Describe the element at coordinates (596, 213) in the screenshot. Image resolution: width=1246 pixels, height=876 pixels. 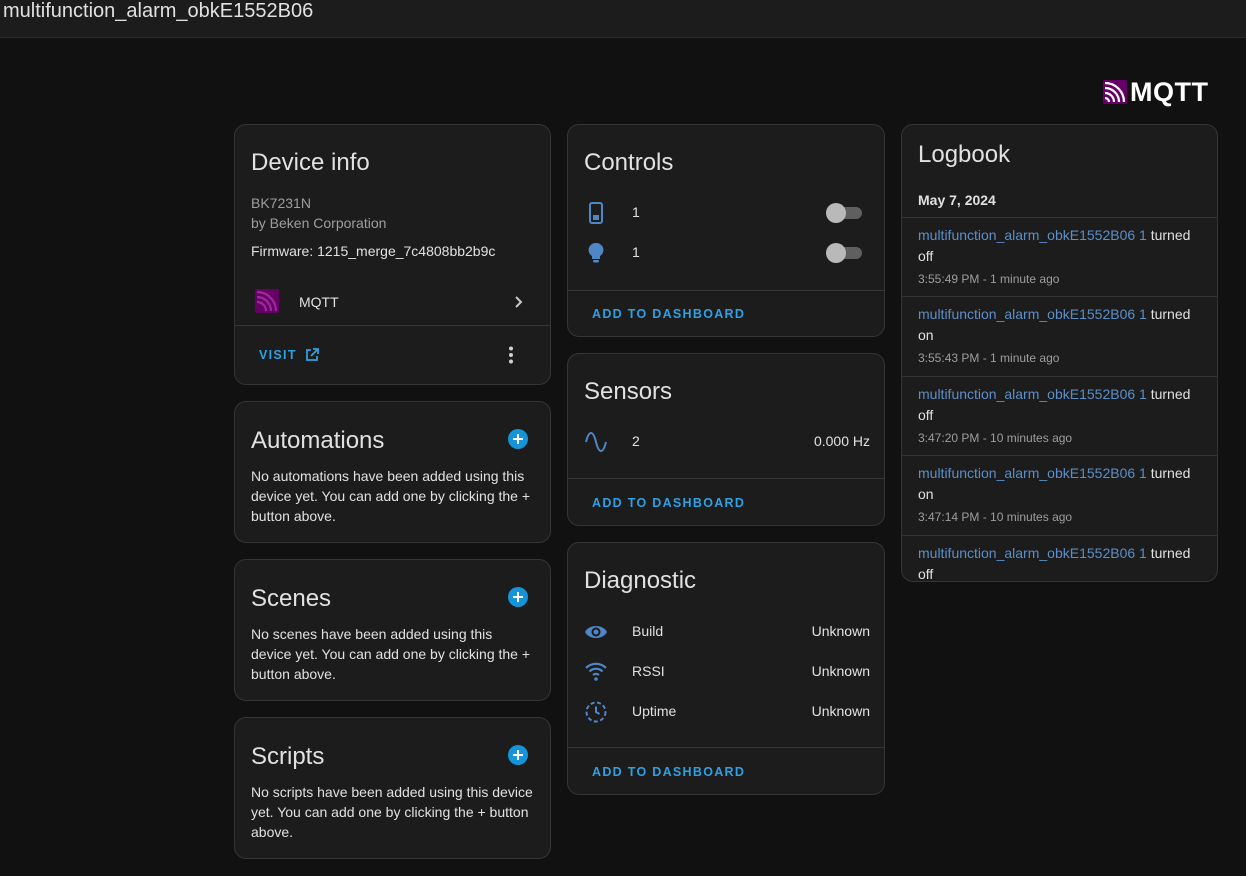
I see `phone-icon` at that location.